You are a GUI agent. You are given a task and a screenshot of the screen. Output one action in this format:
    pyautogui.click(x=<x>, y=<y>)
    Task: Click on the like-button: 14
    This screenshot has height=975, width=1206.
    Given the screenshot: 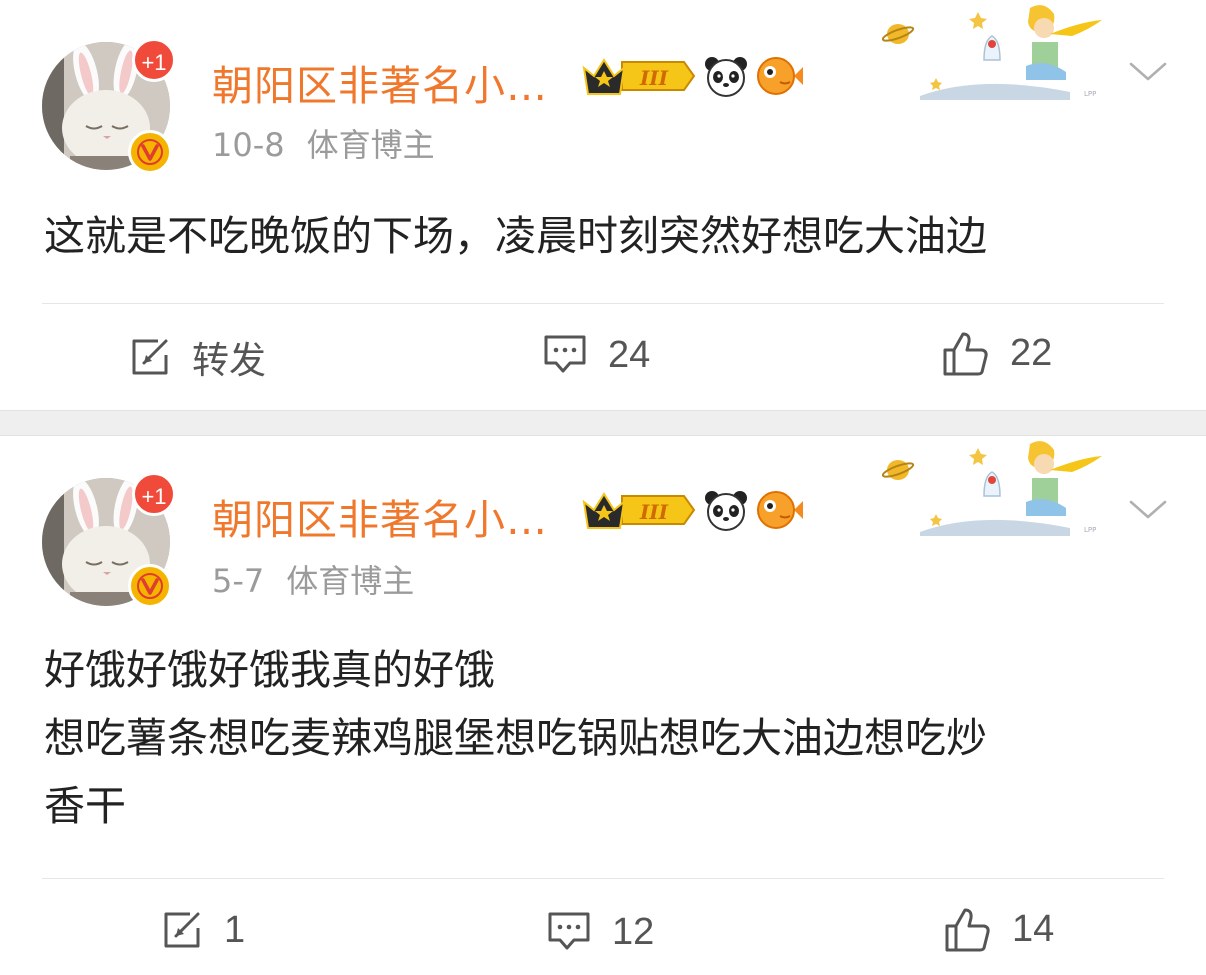 What is the action you would take?
    pyautogui.click(x=999, y=929)
    